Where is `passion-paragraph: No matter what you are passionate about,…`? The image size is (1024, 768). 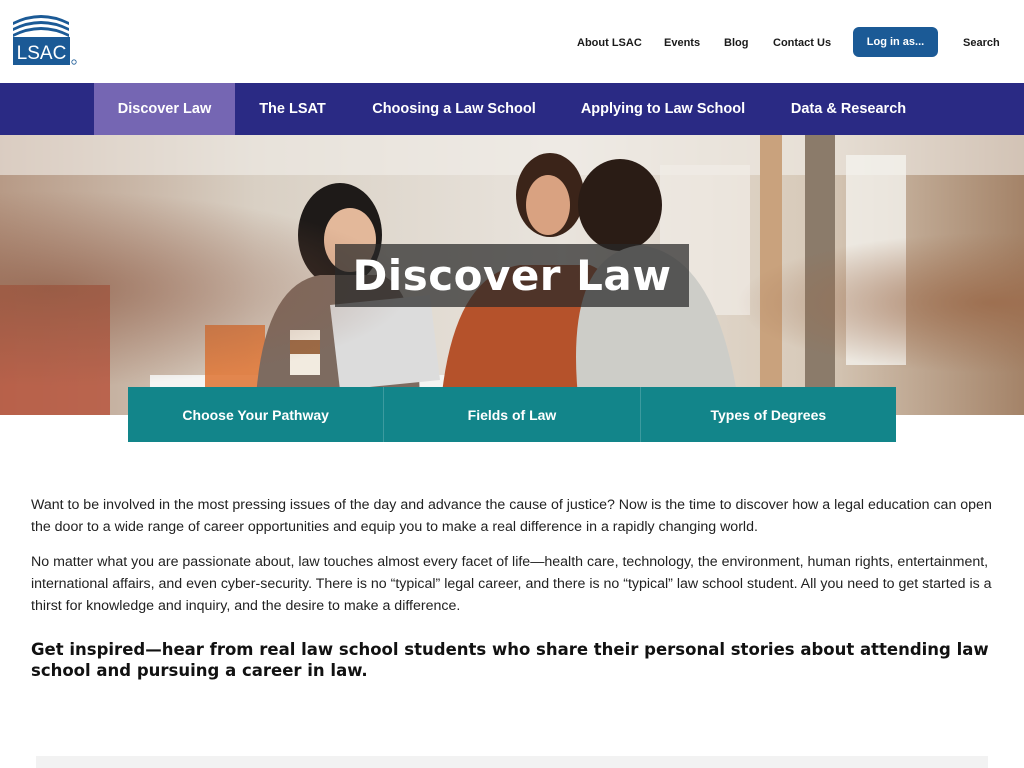 passion-paragraph: No matter what you are passionate about,… is located at coordinates (511, 584).